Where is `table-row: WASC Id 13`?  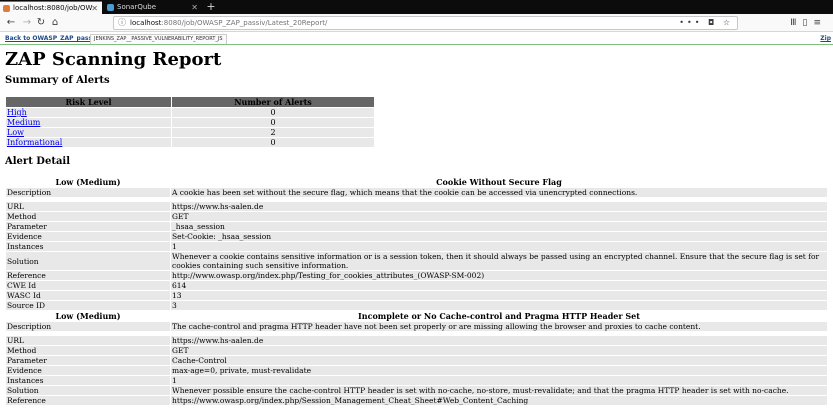
table-row: WASC Id 13 is located at coordinates (416, 295).